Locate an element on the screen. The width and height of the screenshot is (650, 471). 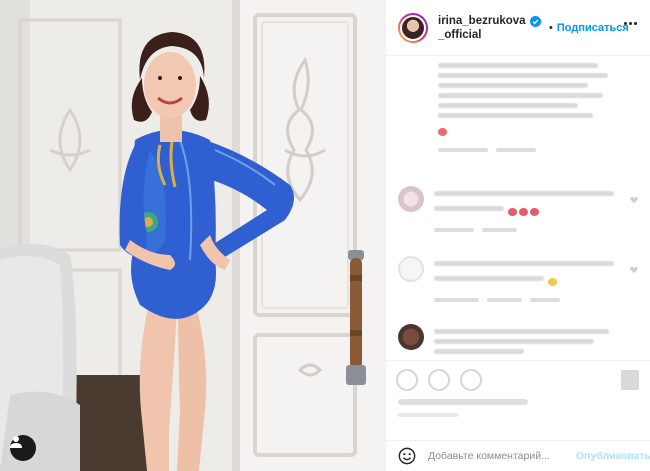
add-comment-bar: Опубликовать is located at coordinates (518, 455).